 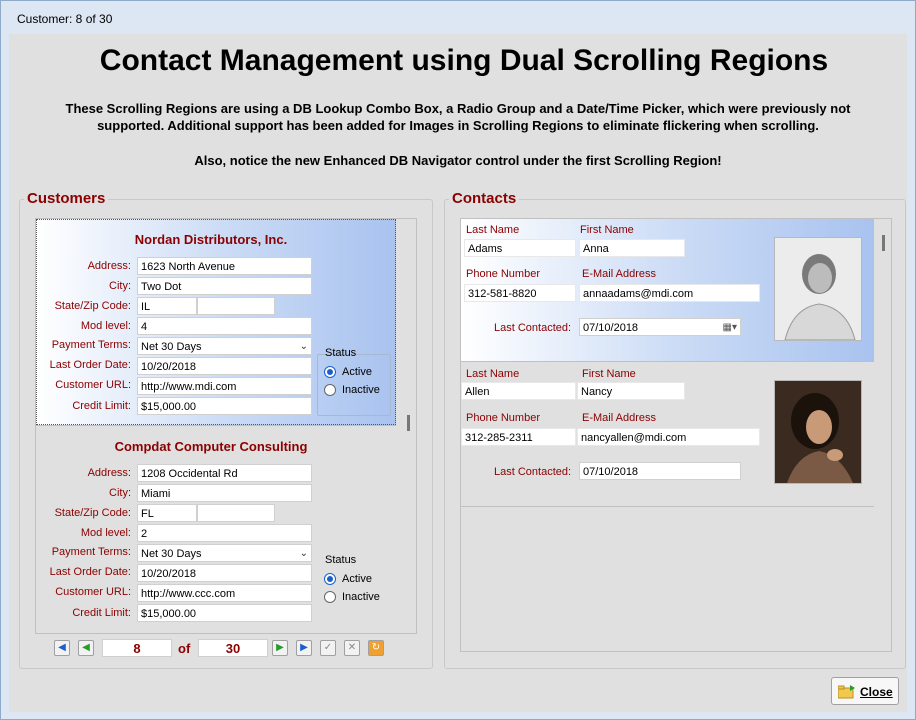 I want to click on city-field: Two Dot, so click(x=224, y=286).